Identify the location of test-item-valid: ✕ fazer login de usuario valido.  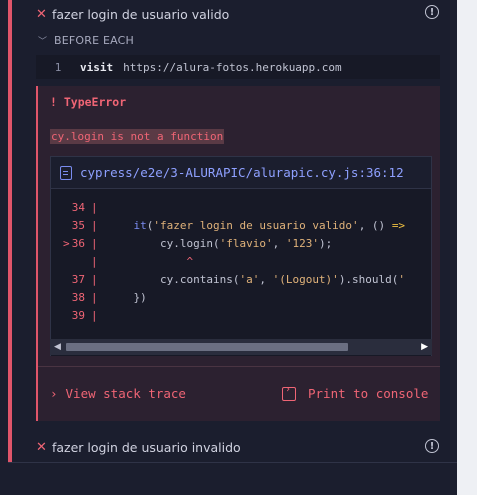
(132, 14).